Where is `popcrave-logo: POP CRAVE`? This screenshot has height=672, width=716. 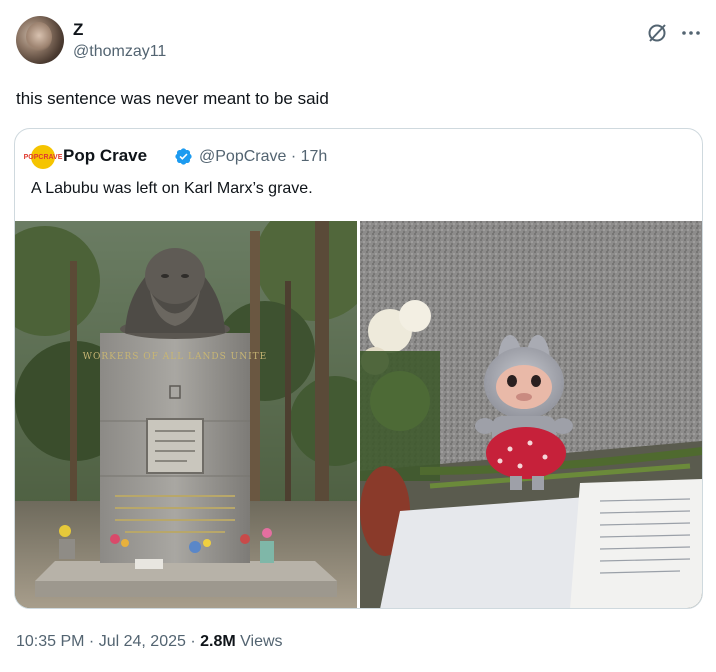 popcrave-logo: POP CRAVE is located at coordinates (43, 157).